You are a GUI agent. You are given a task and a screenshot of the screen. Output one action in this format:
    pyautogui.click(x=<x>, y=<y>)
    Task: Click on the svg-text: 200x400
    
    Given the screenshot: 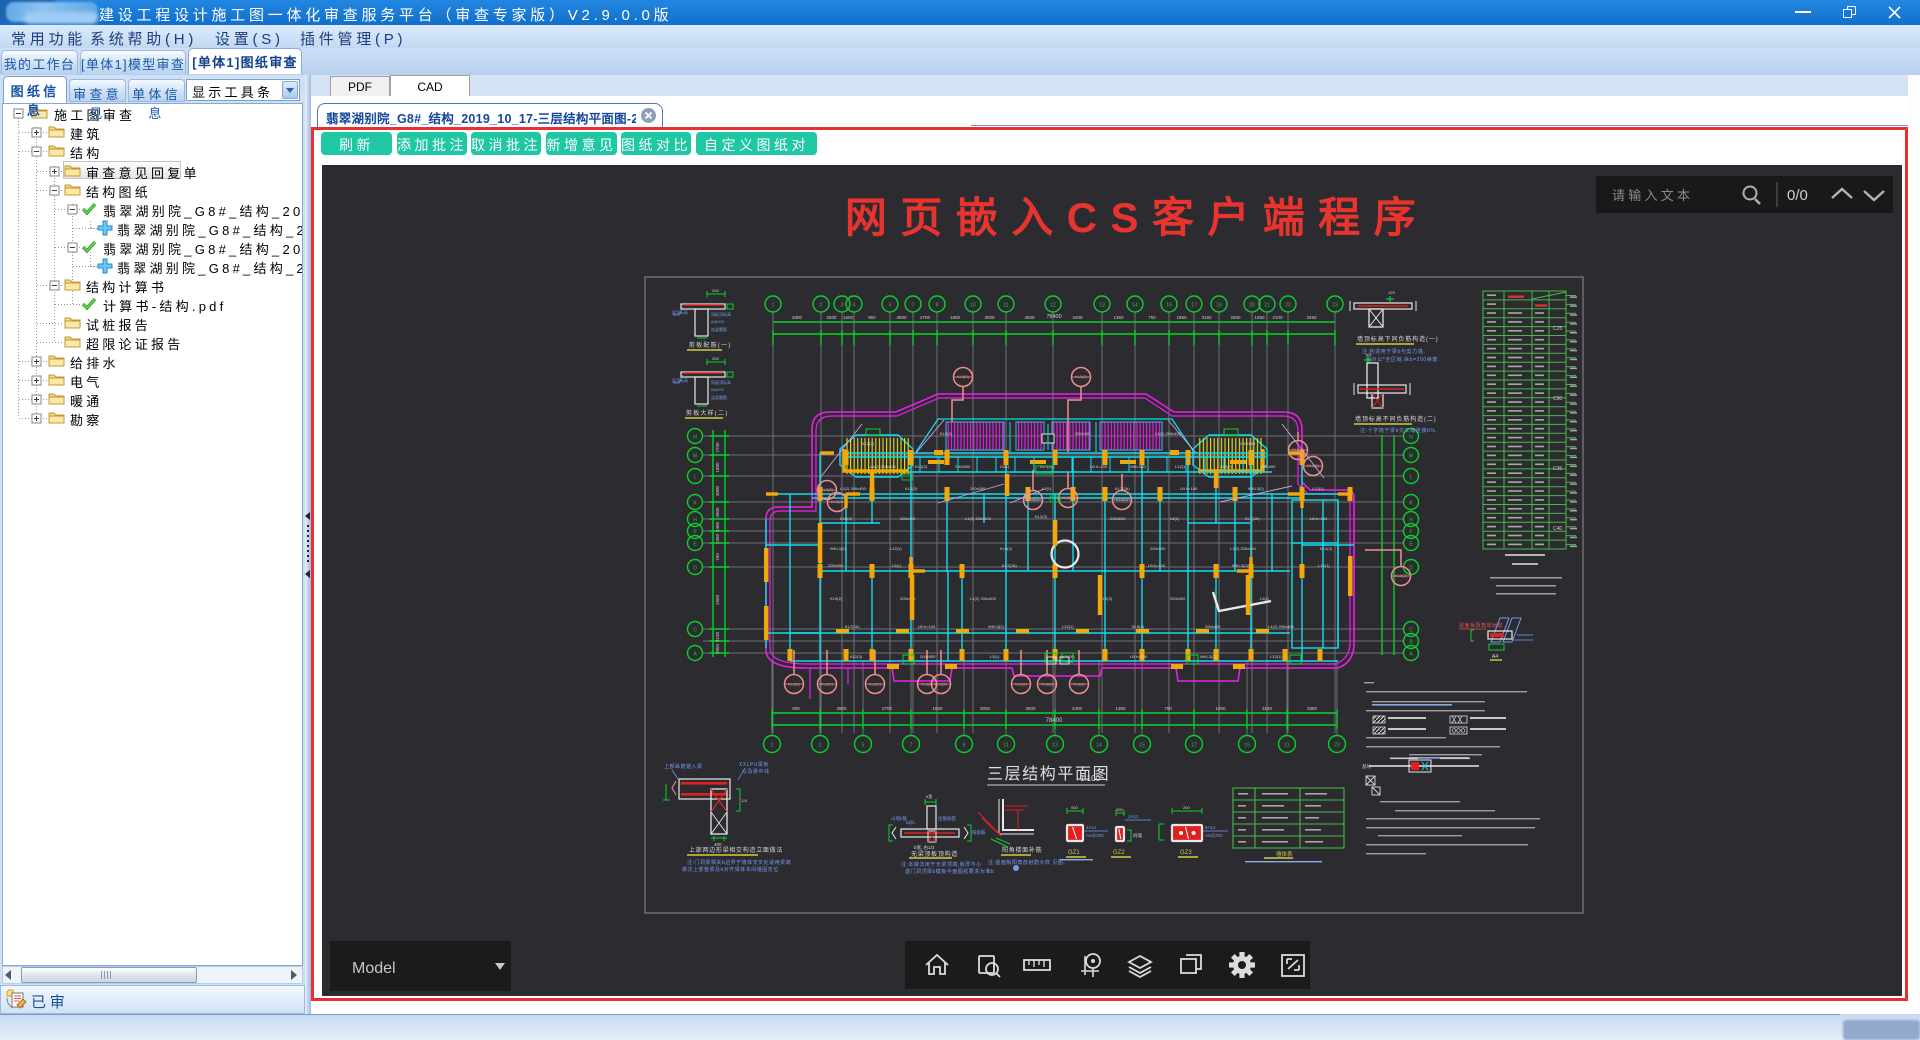 What is the action you would take?
    pyautogui.click(x=1158, y=548)
    